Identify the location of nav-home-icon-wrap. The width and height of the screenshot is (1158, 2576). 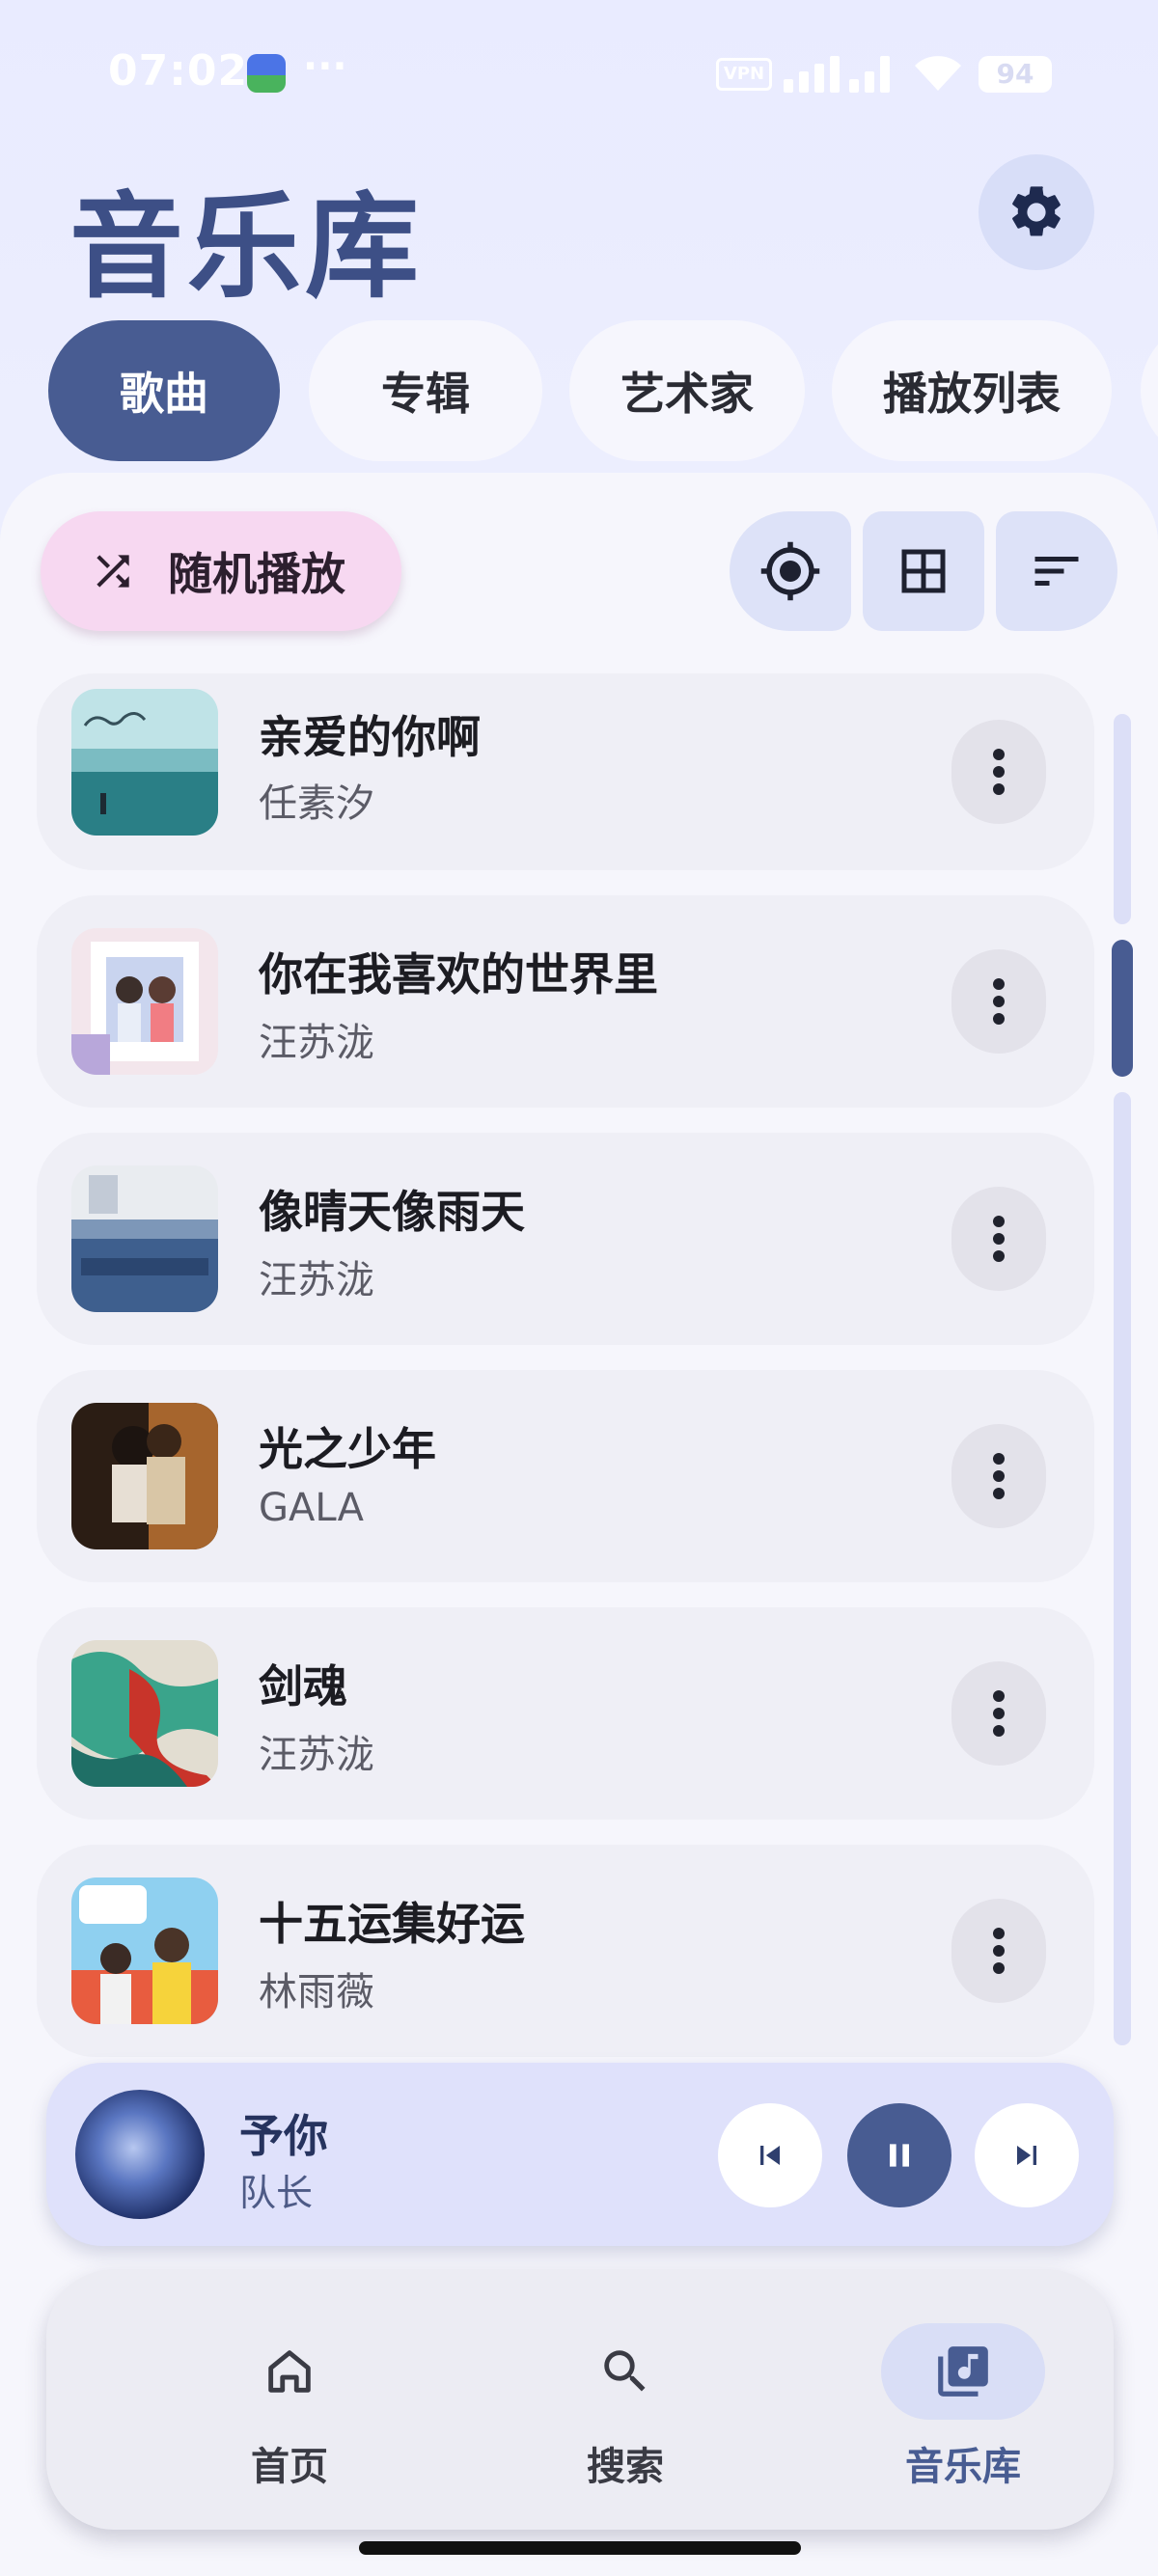
(289, 2371).